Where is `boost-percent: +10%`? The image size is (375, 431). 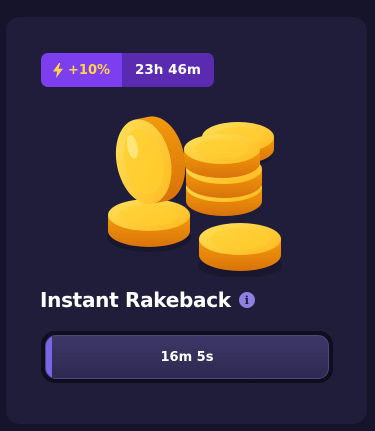
boost-percent: +10% is located at coordinates (89, 70).